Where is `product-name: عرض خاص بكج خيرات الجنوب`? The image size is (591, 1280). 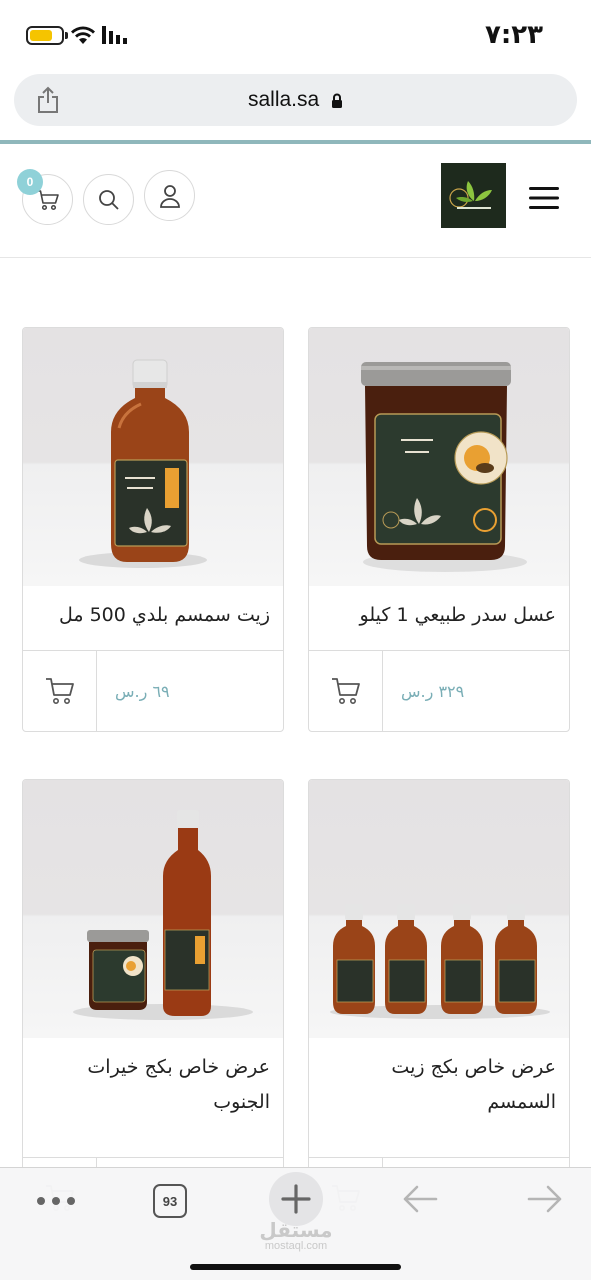
product-name: عرض خاص بكج خيرات الجنوب is located at coordinates (153, 1088).